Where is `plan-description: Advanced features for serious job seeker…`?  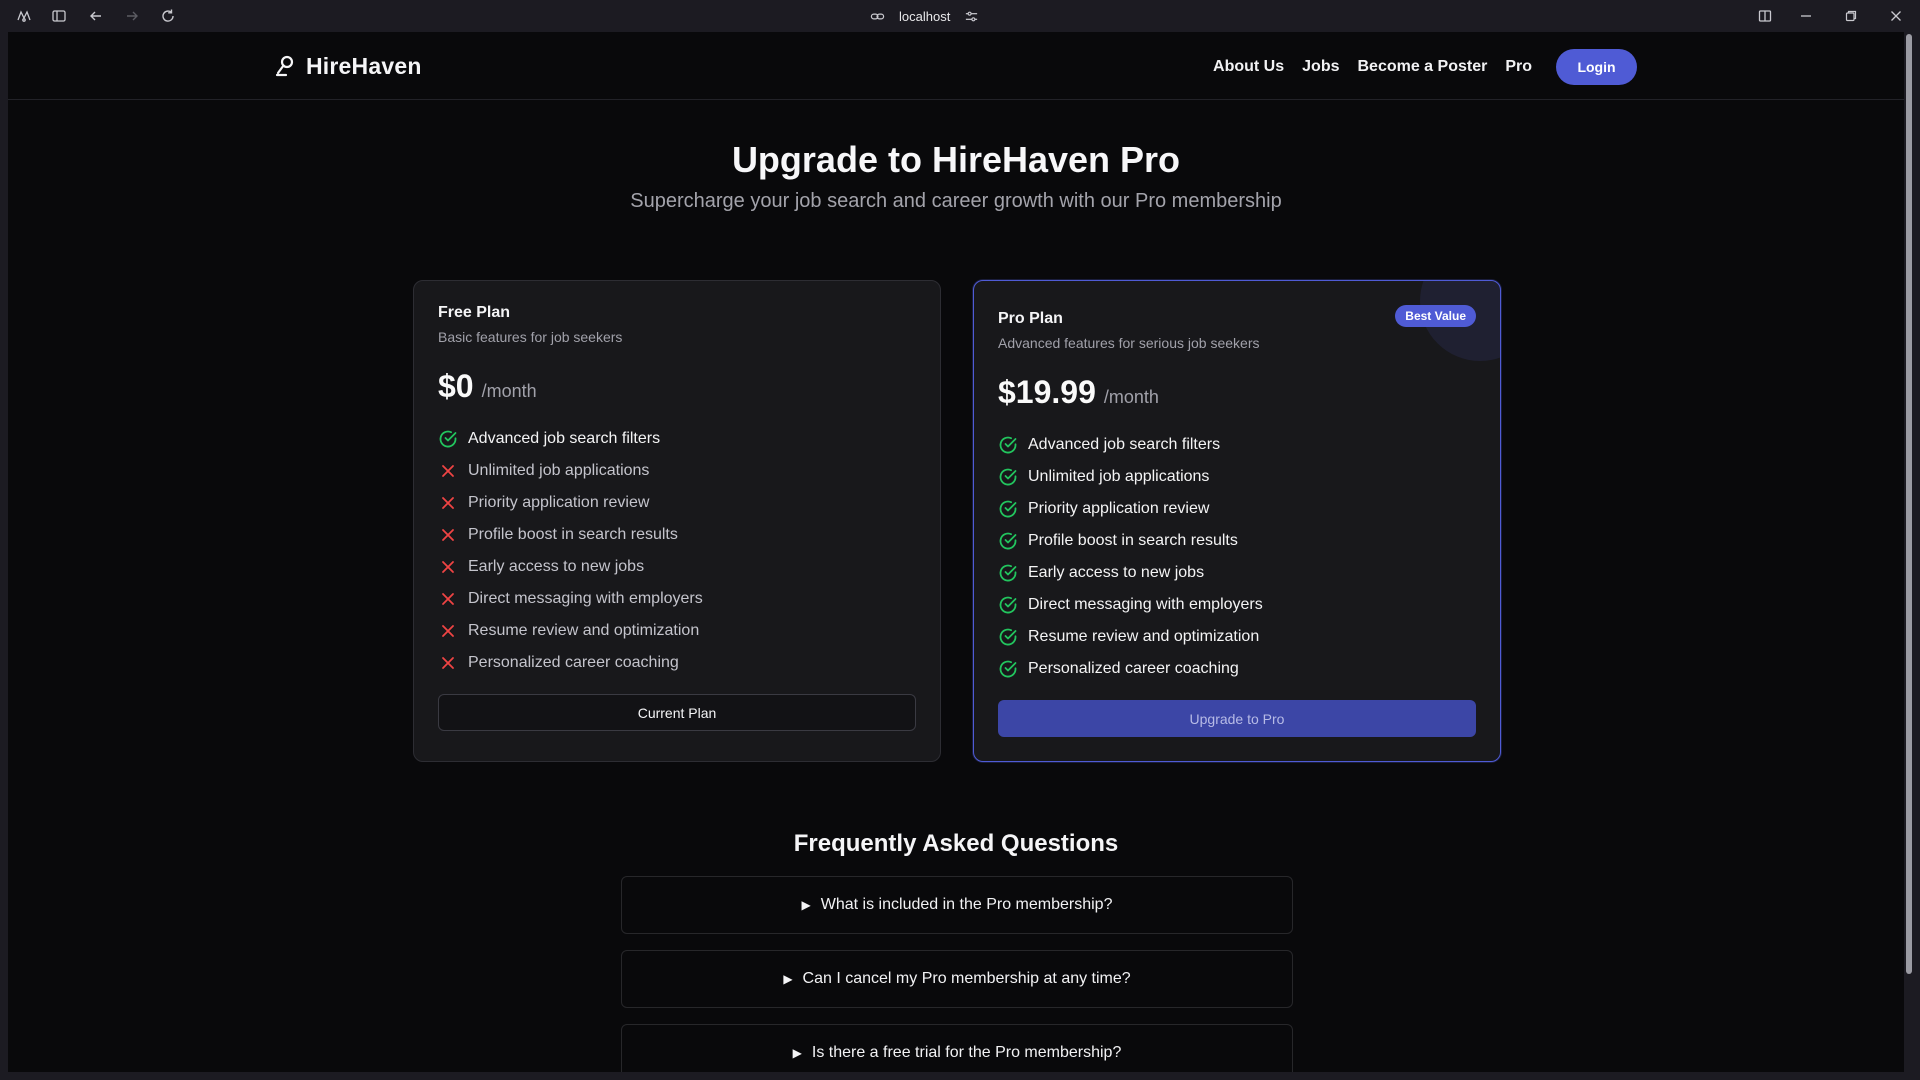
plan-description: Advanced features for serious job seeker… is located at coordinates (1129, 343).